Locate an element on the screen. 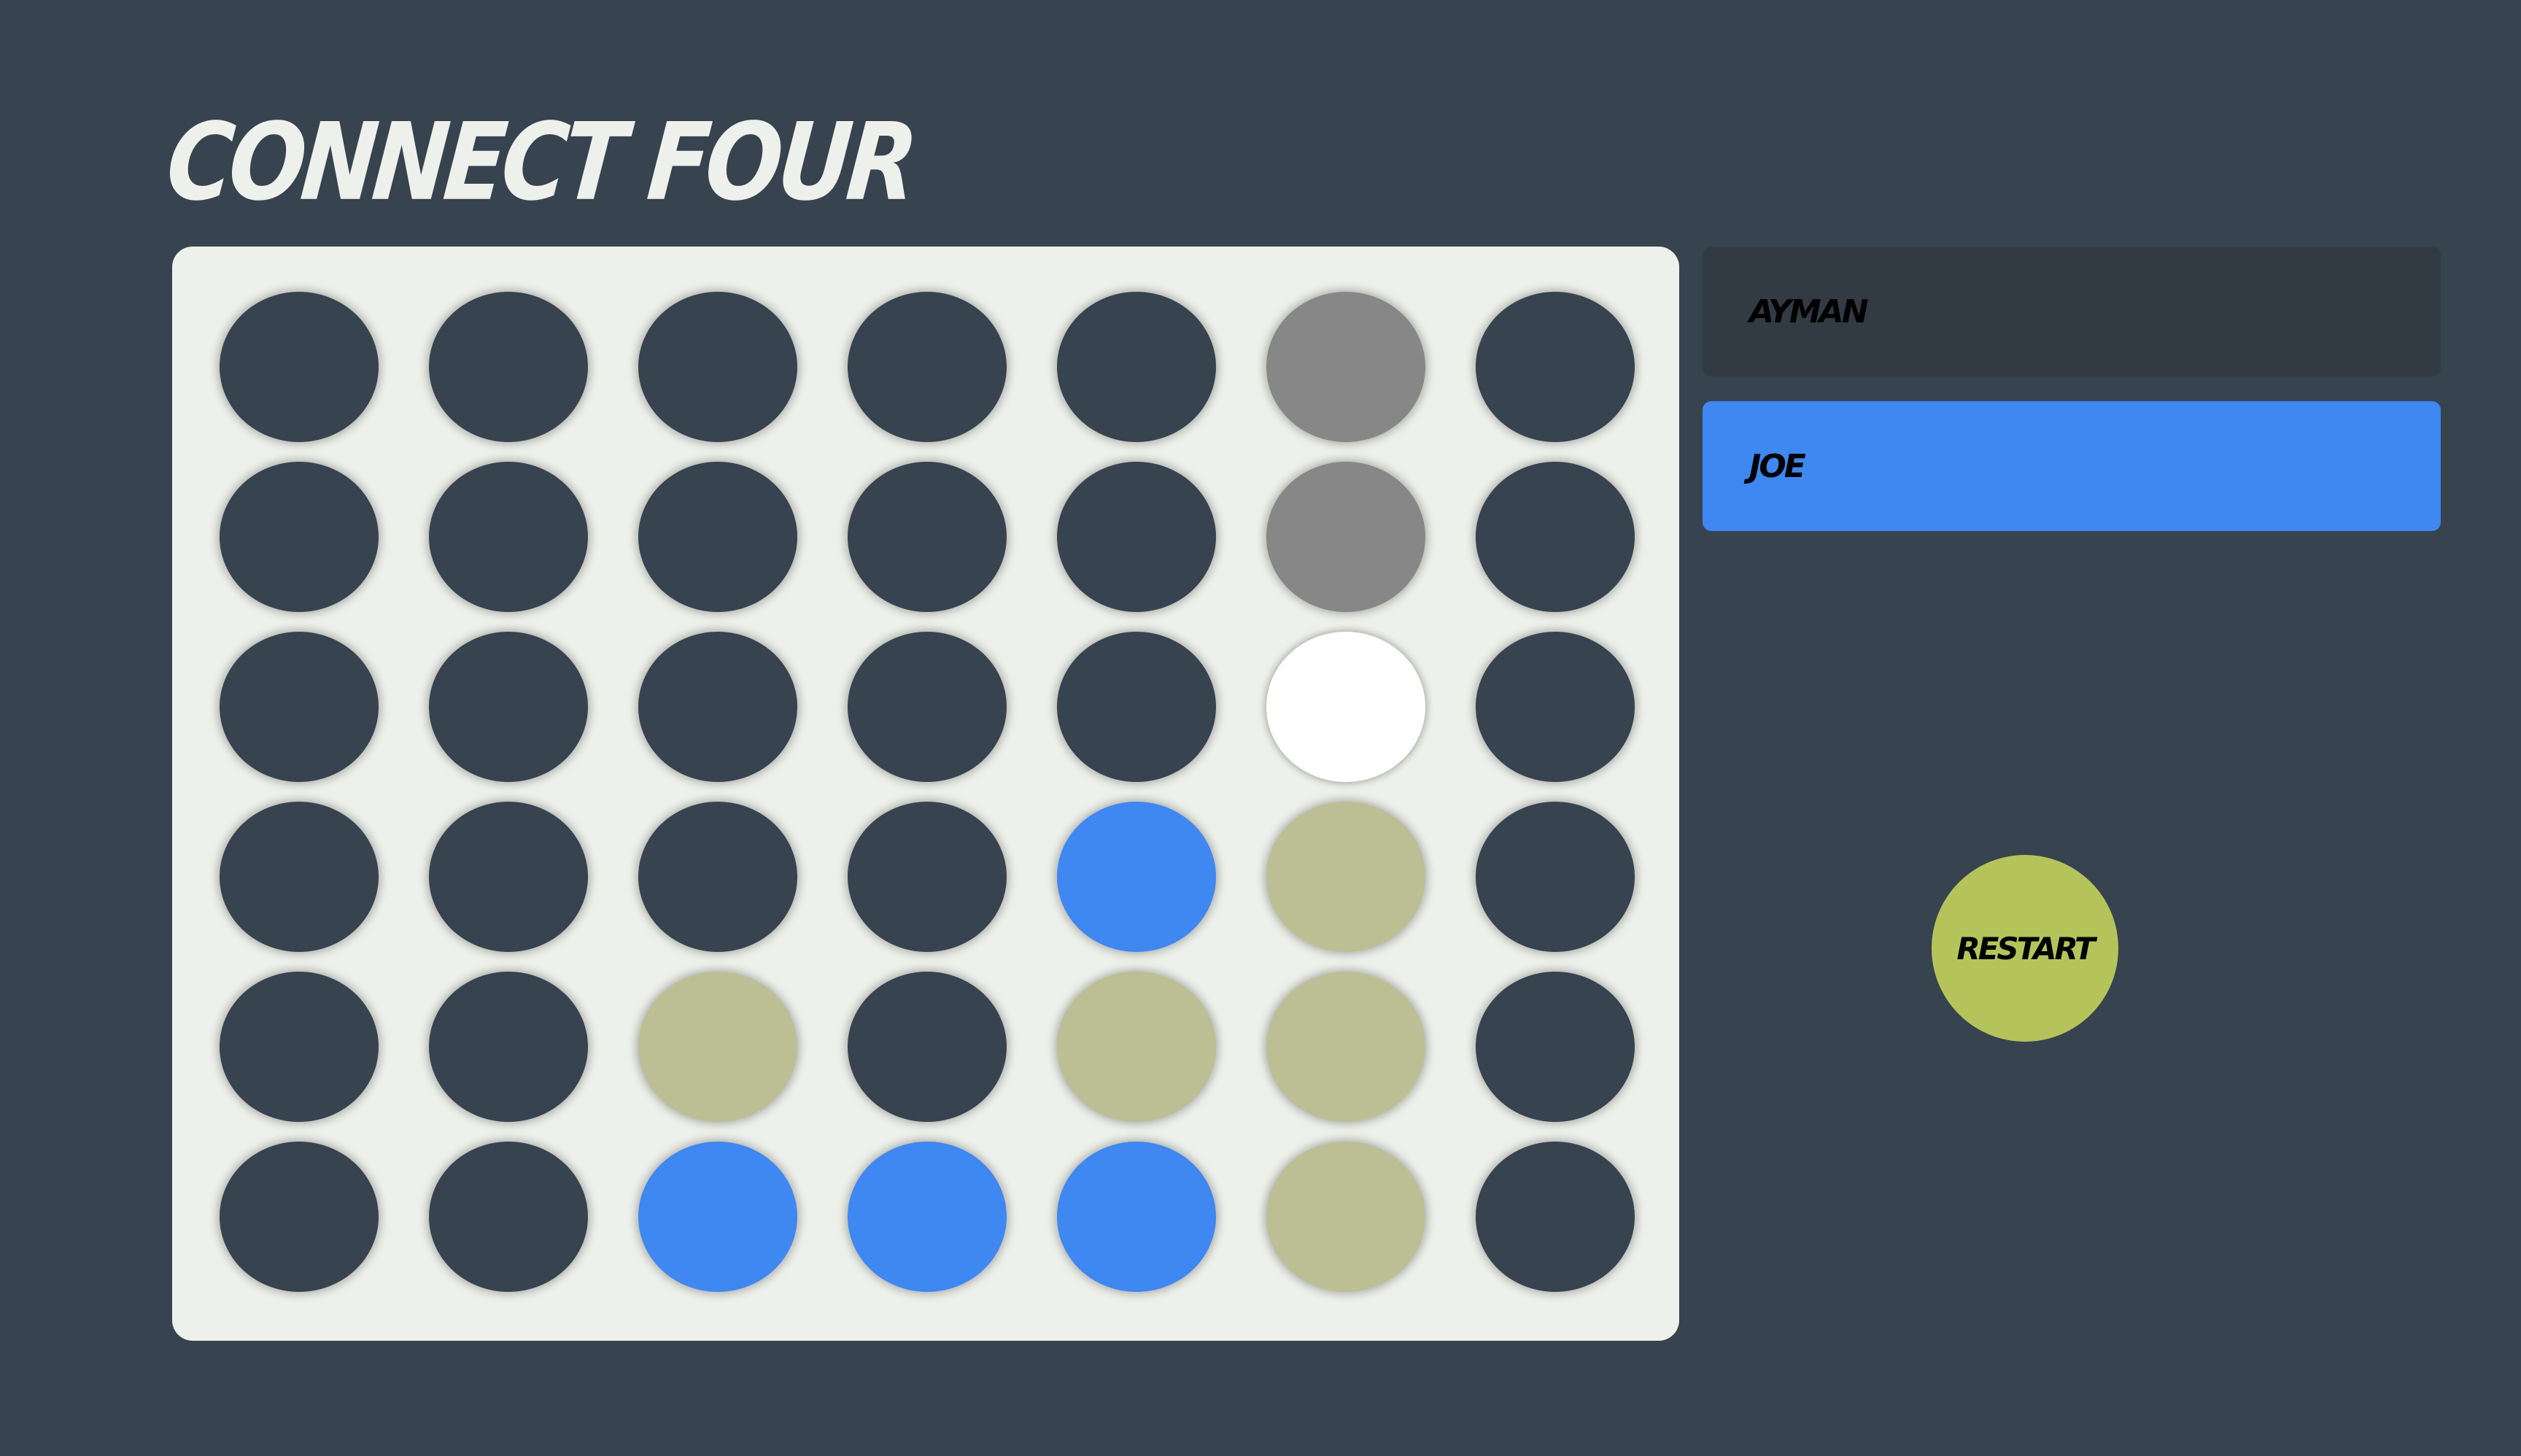 The height and width of the screenshot is (1456, 2521). board-slot-r6-c5-blue is located at coordinates (1136, 1217).